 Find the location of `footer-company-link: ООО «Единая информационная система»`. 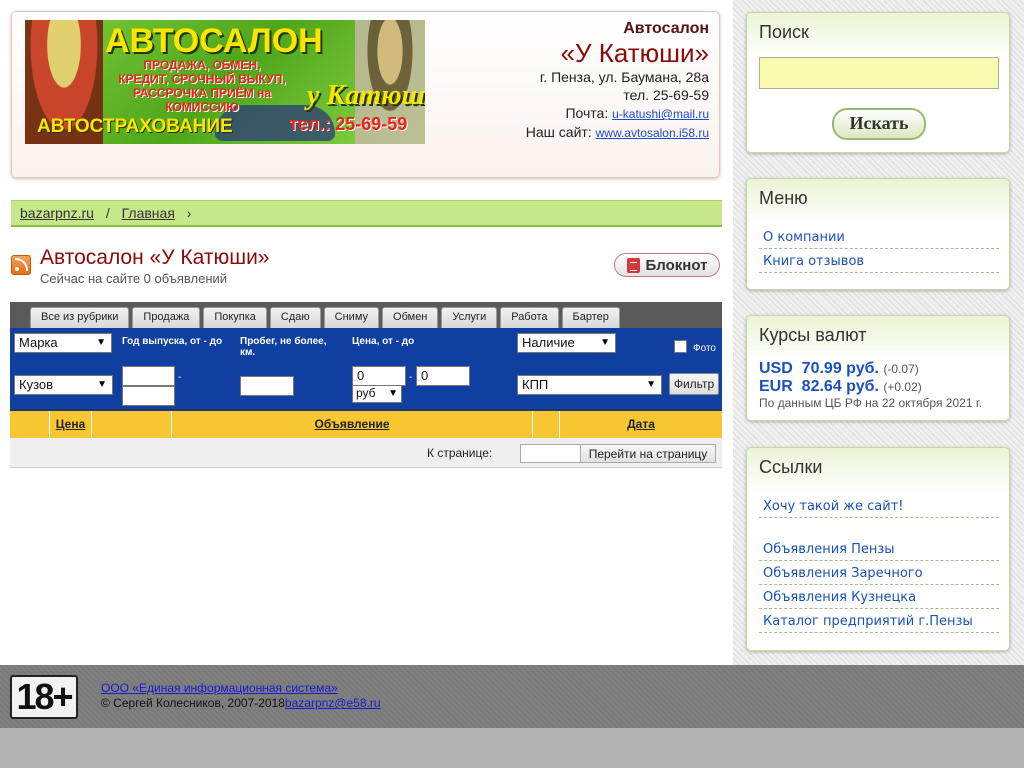

footer-company-link: ООО «Единая информационная система» is located at coordinates (219, 688).